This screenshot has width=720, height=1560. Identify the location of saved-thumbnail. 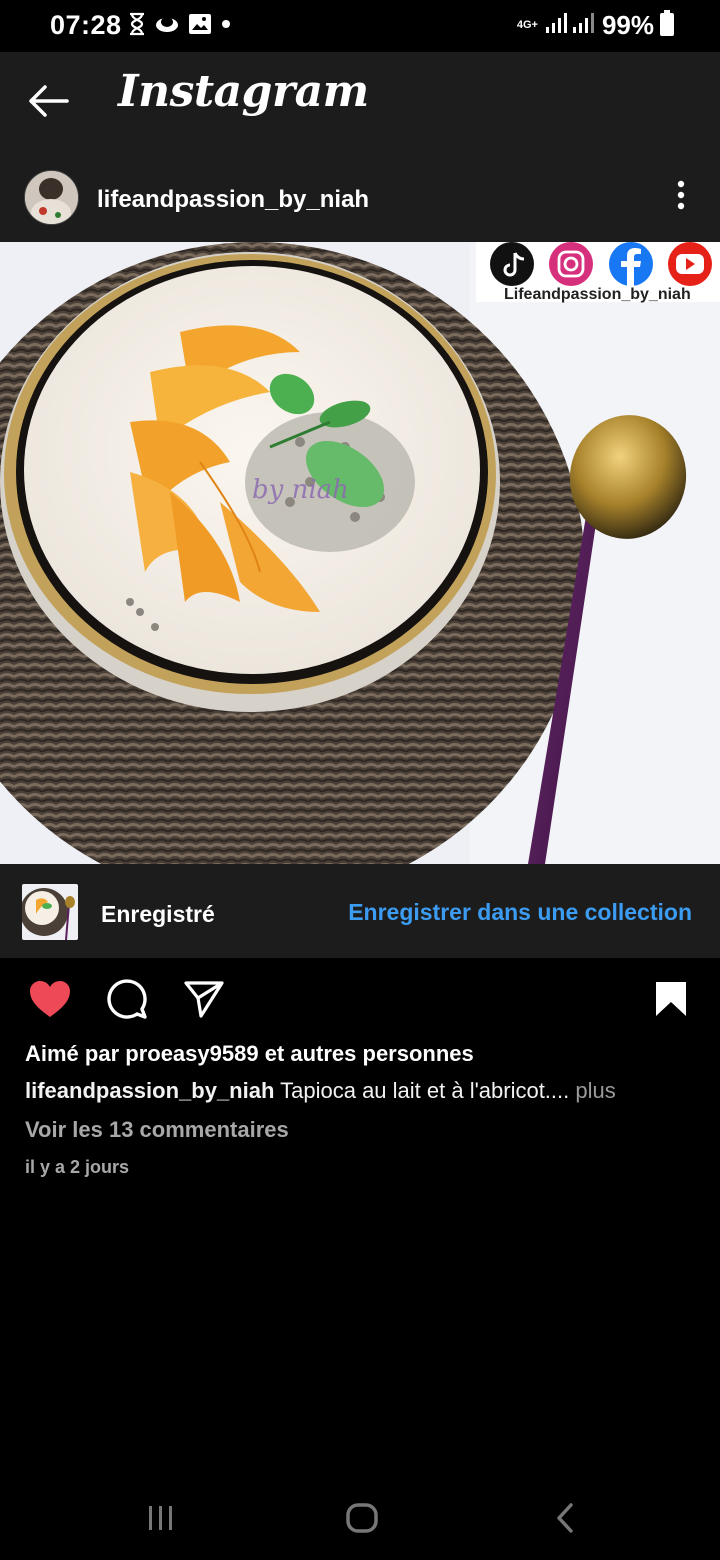
(50, 912).